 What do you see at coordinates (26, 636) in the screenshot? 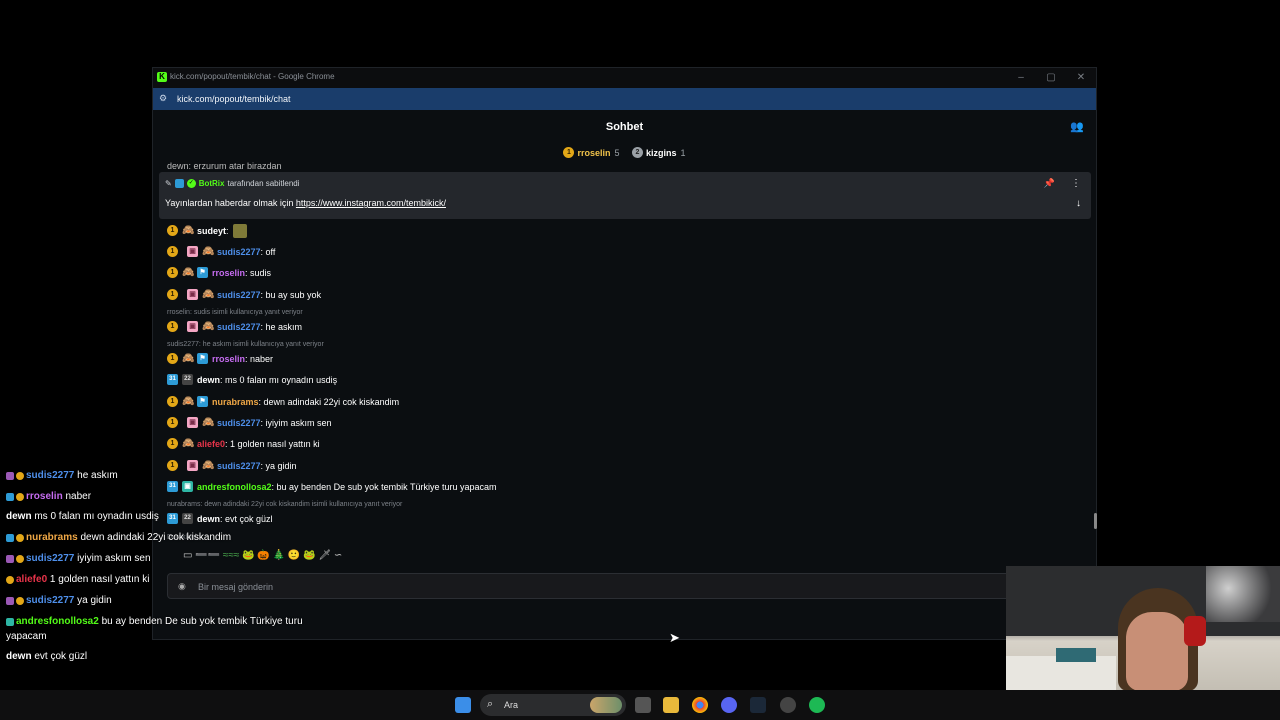
I see `overlay-message-cont: yapacam` at bounding box center [26, 636].